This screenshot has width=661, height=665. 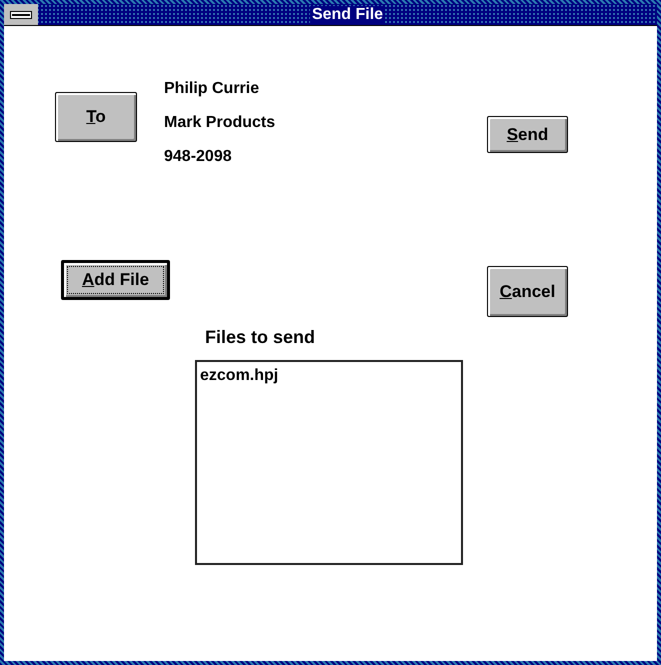 What do you see at coordinates (527, 291) in the screenshot?
I see `push-button: Cancel` at bounding box center [527, 291].